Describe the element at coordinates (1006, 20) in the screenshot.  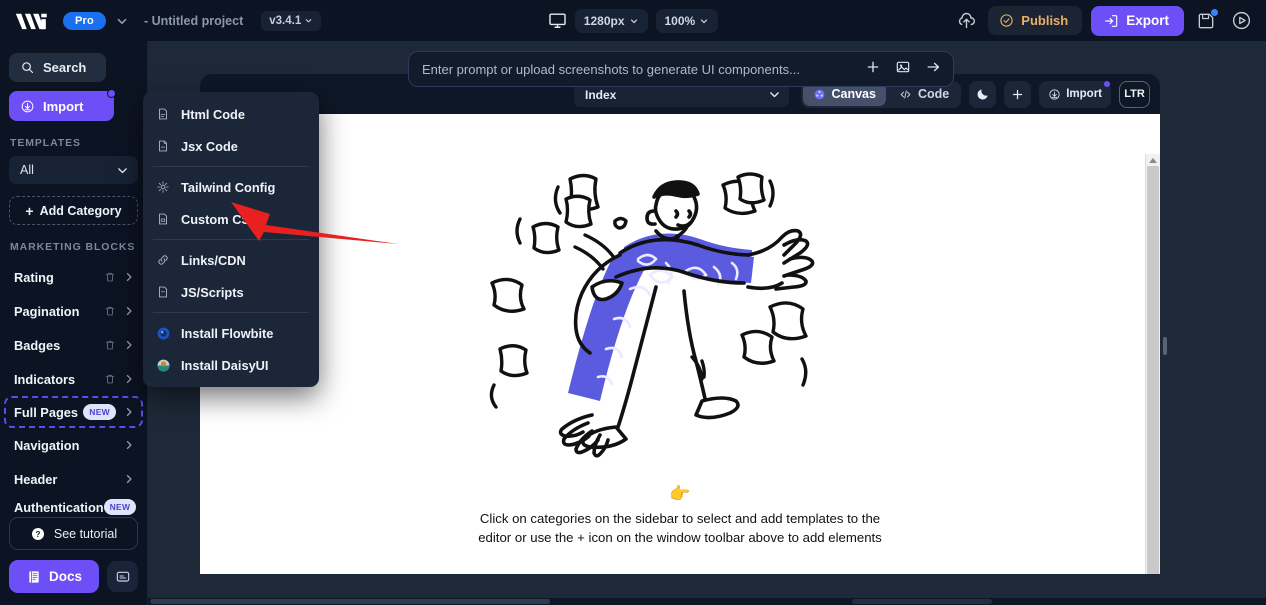
I see `check-circle-icon` at that location.